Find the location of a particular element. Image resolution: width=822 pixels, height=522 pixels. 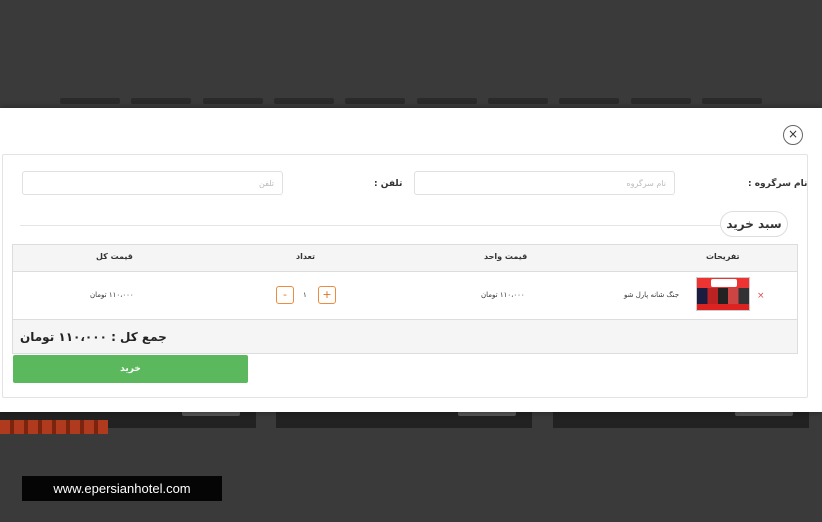

phone-input is located at coordinates (152, 183).